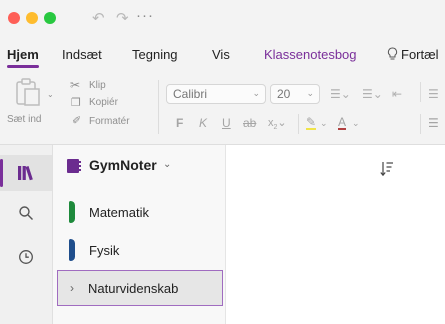 This screenshot has width=445, height=324. Describe the element at coordinates (24, 119) in the screenshot. I see `paste-label: Sæt ind` at that location.